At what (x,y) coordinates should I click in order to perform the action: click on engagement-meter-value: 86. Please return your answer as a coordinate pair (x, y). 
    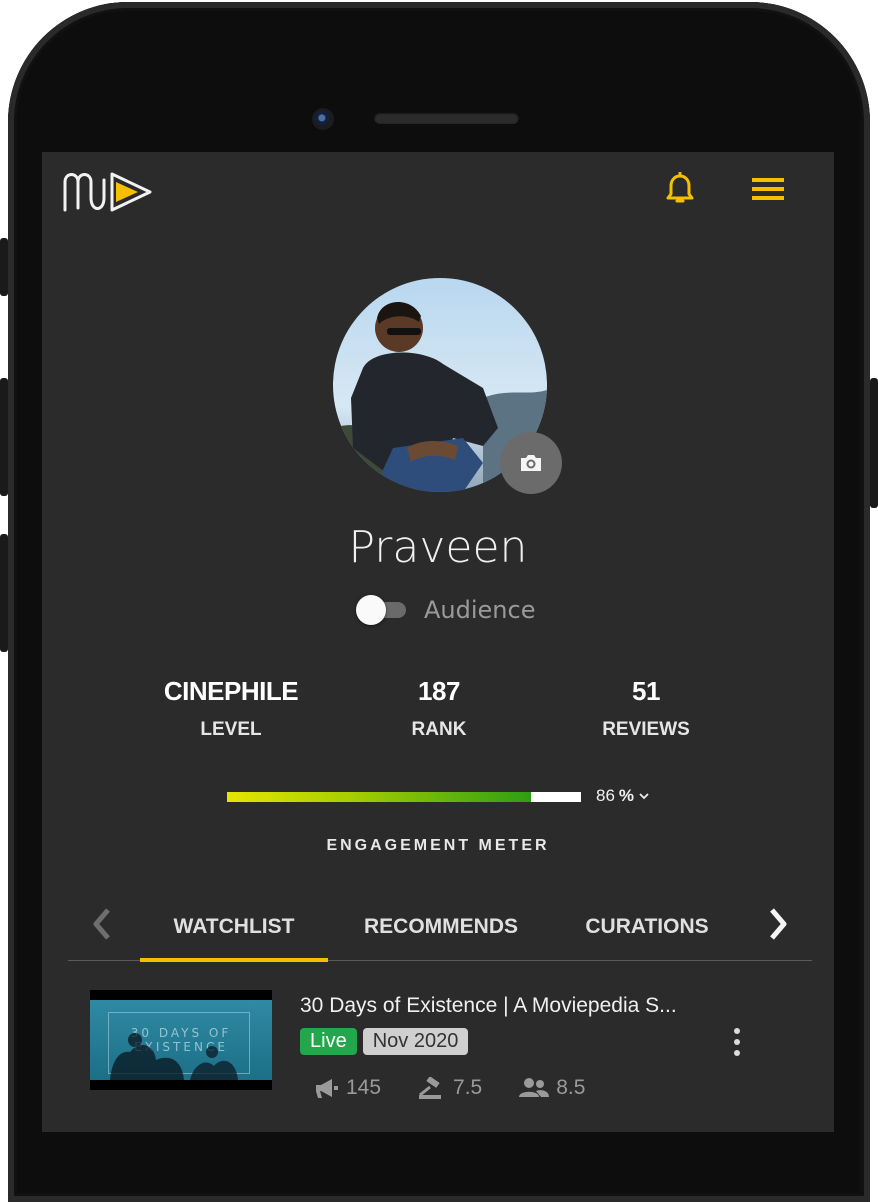
    Looking at the image, I should click on (605, 795).